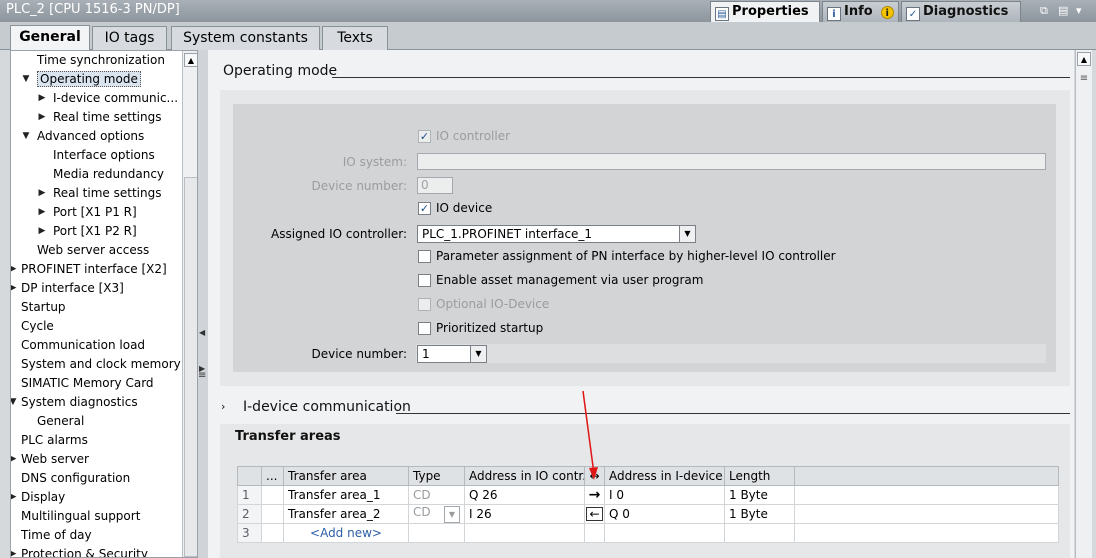  Describe the element at coordinates (1063, 10) in the screenshot. I see `layout-icon: ▤` at that location.